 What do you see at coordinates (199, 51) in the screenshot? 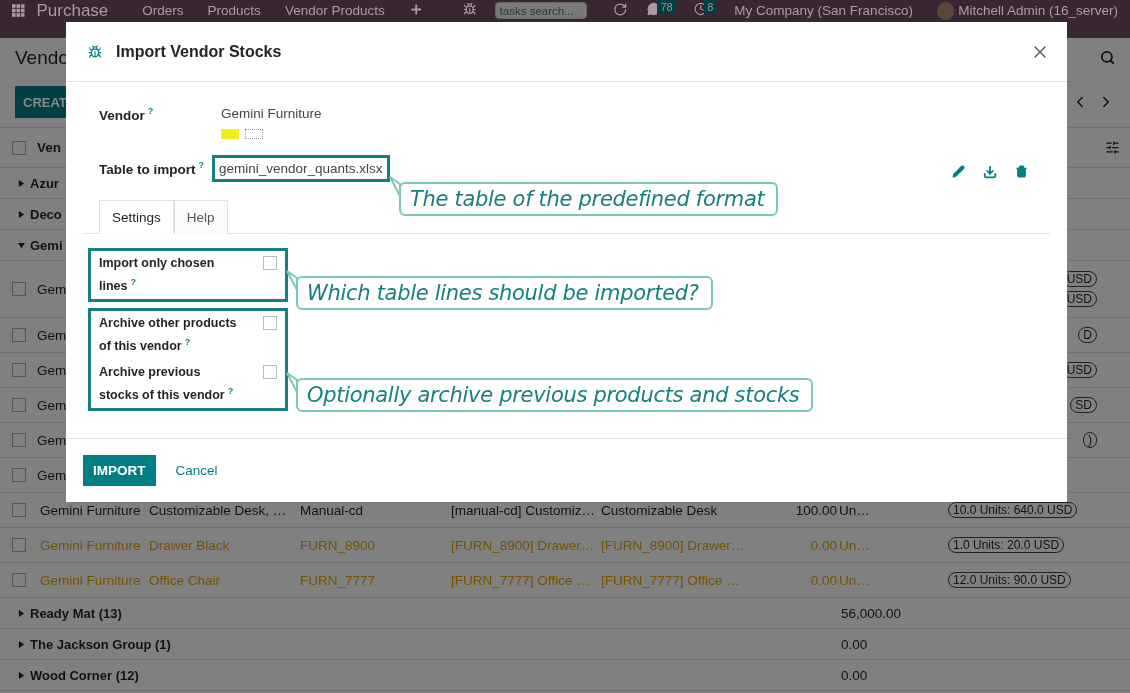
I see `dialog-title: Import Vendor Stocks` at bounding box center [199, 51].